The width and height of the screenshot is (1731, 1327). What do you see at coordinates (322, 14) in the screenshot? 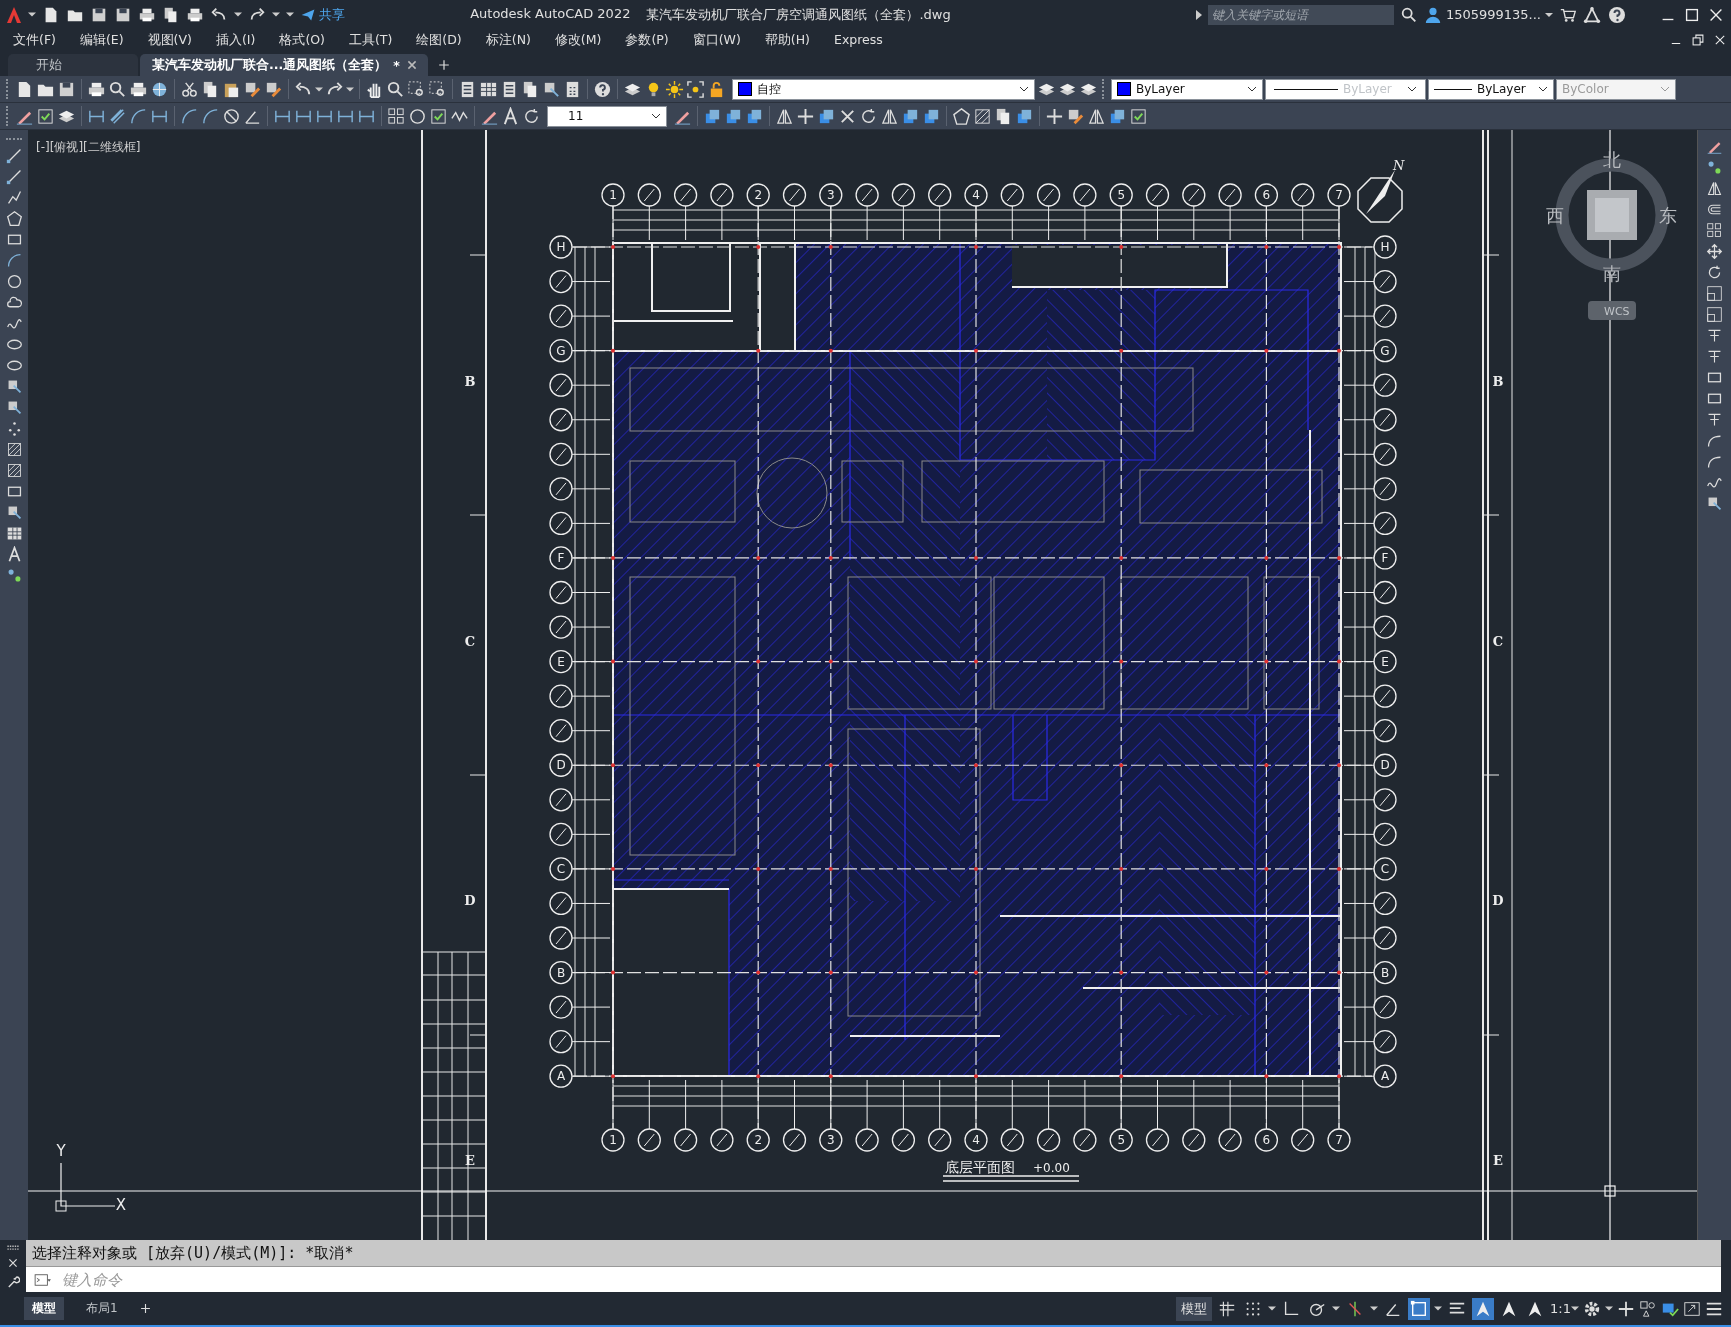
I see `share-button: 共享` at bounding box center [322, 14].